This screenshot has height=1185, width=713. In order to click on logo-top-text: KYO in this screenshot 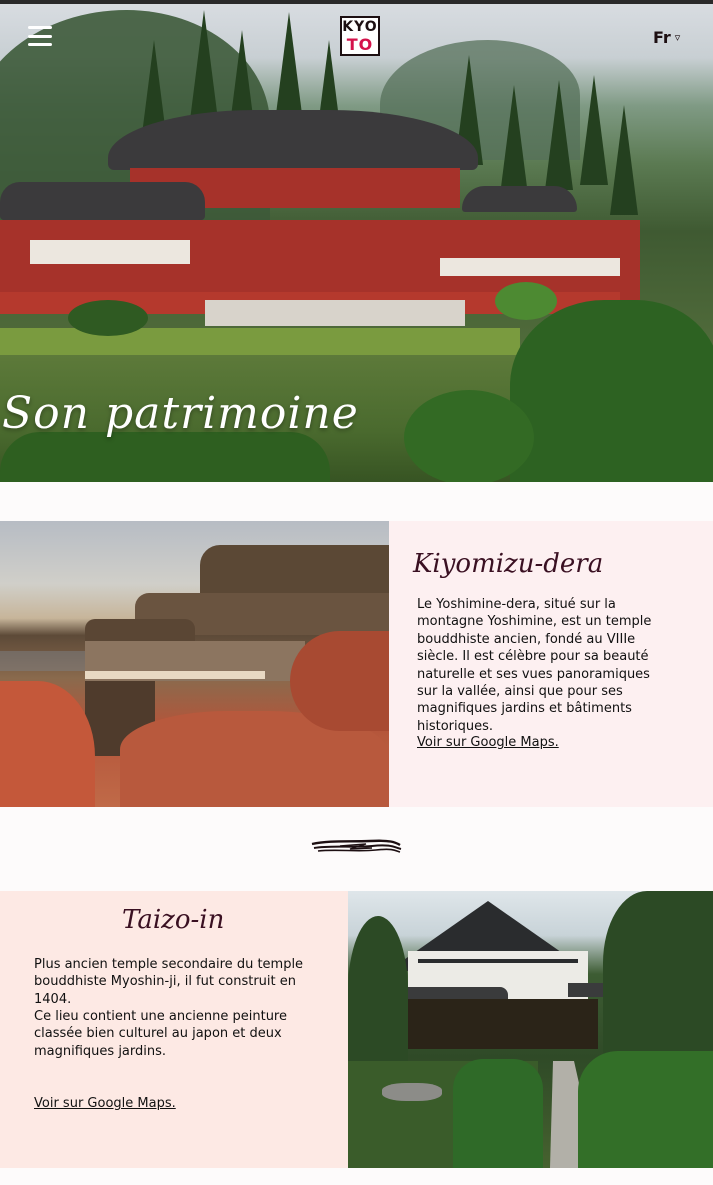, I will do `click(360, 27)`.